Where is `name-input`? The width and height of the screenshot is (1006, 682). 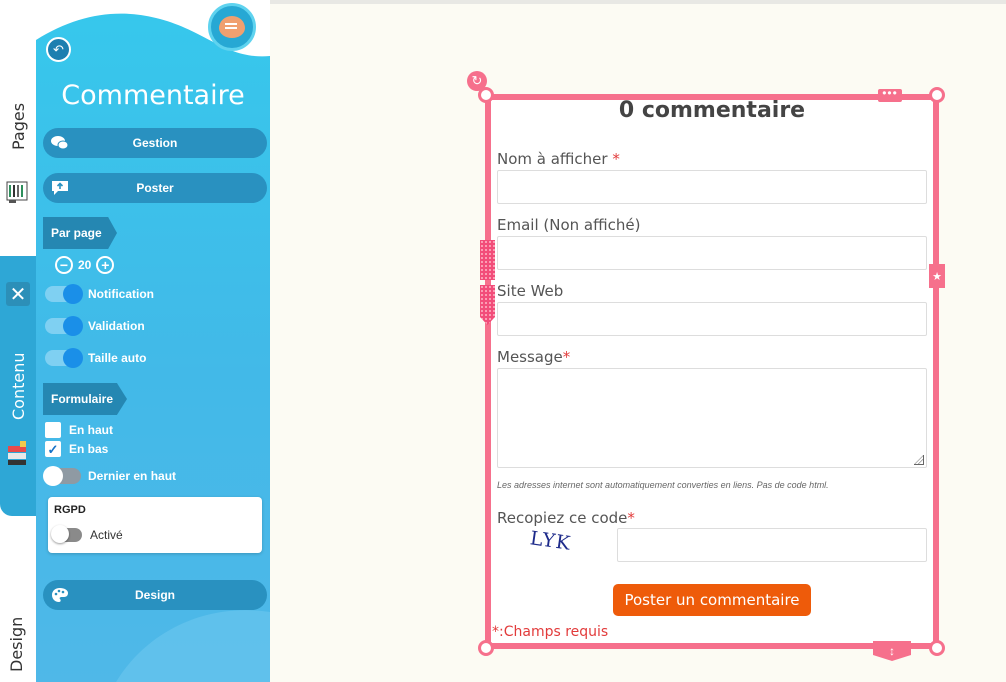 name-input is located at coordinates (712, 187).